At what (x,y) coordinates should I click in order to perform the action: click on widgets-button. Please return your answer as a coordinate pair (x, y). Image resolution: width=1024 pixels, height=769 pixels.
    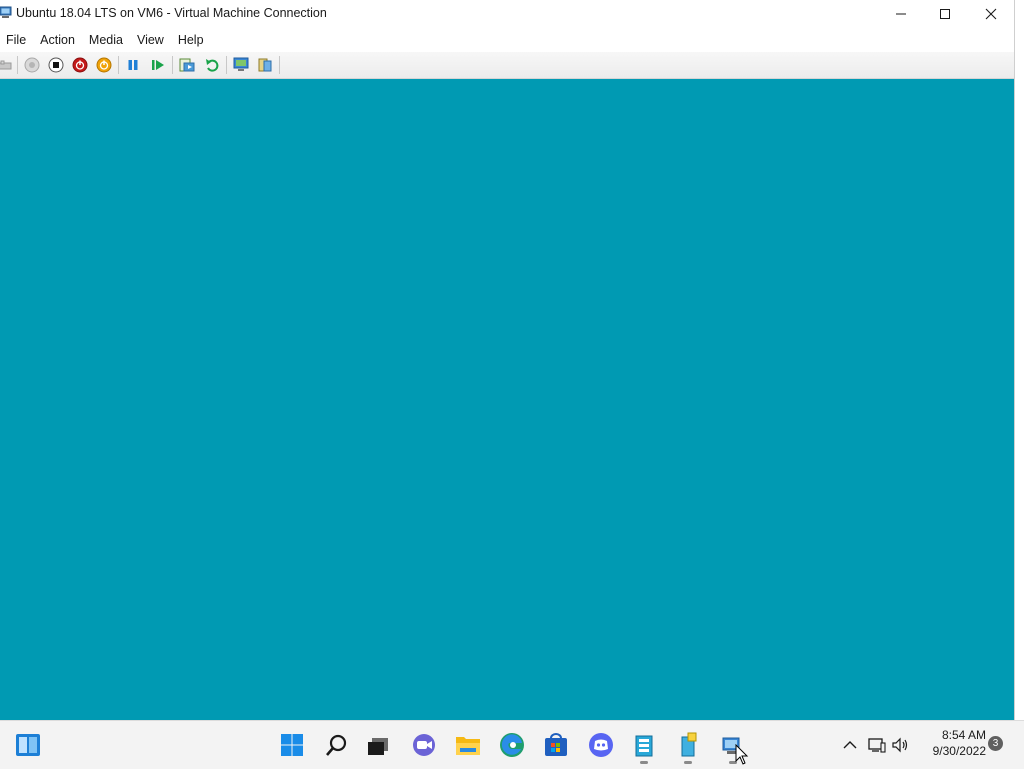
    Looking at the image, I should click on (28, 745).